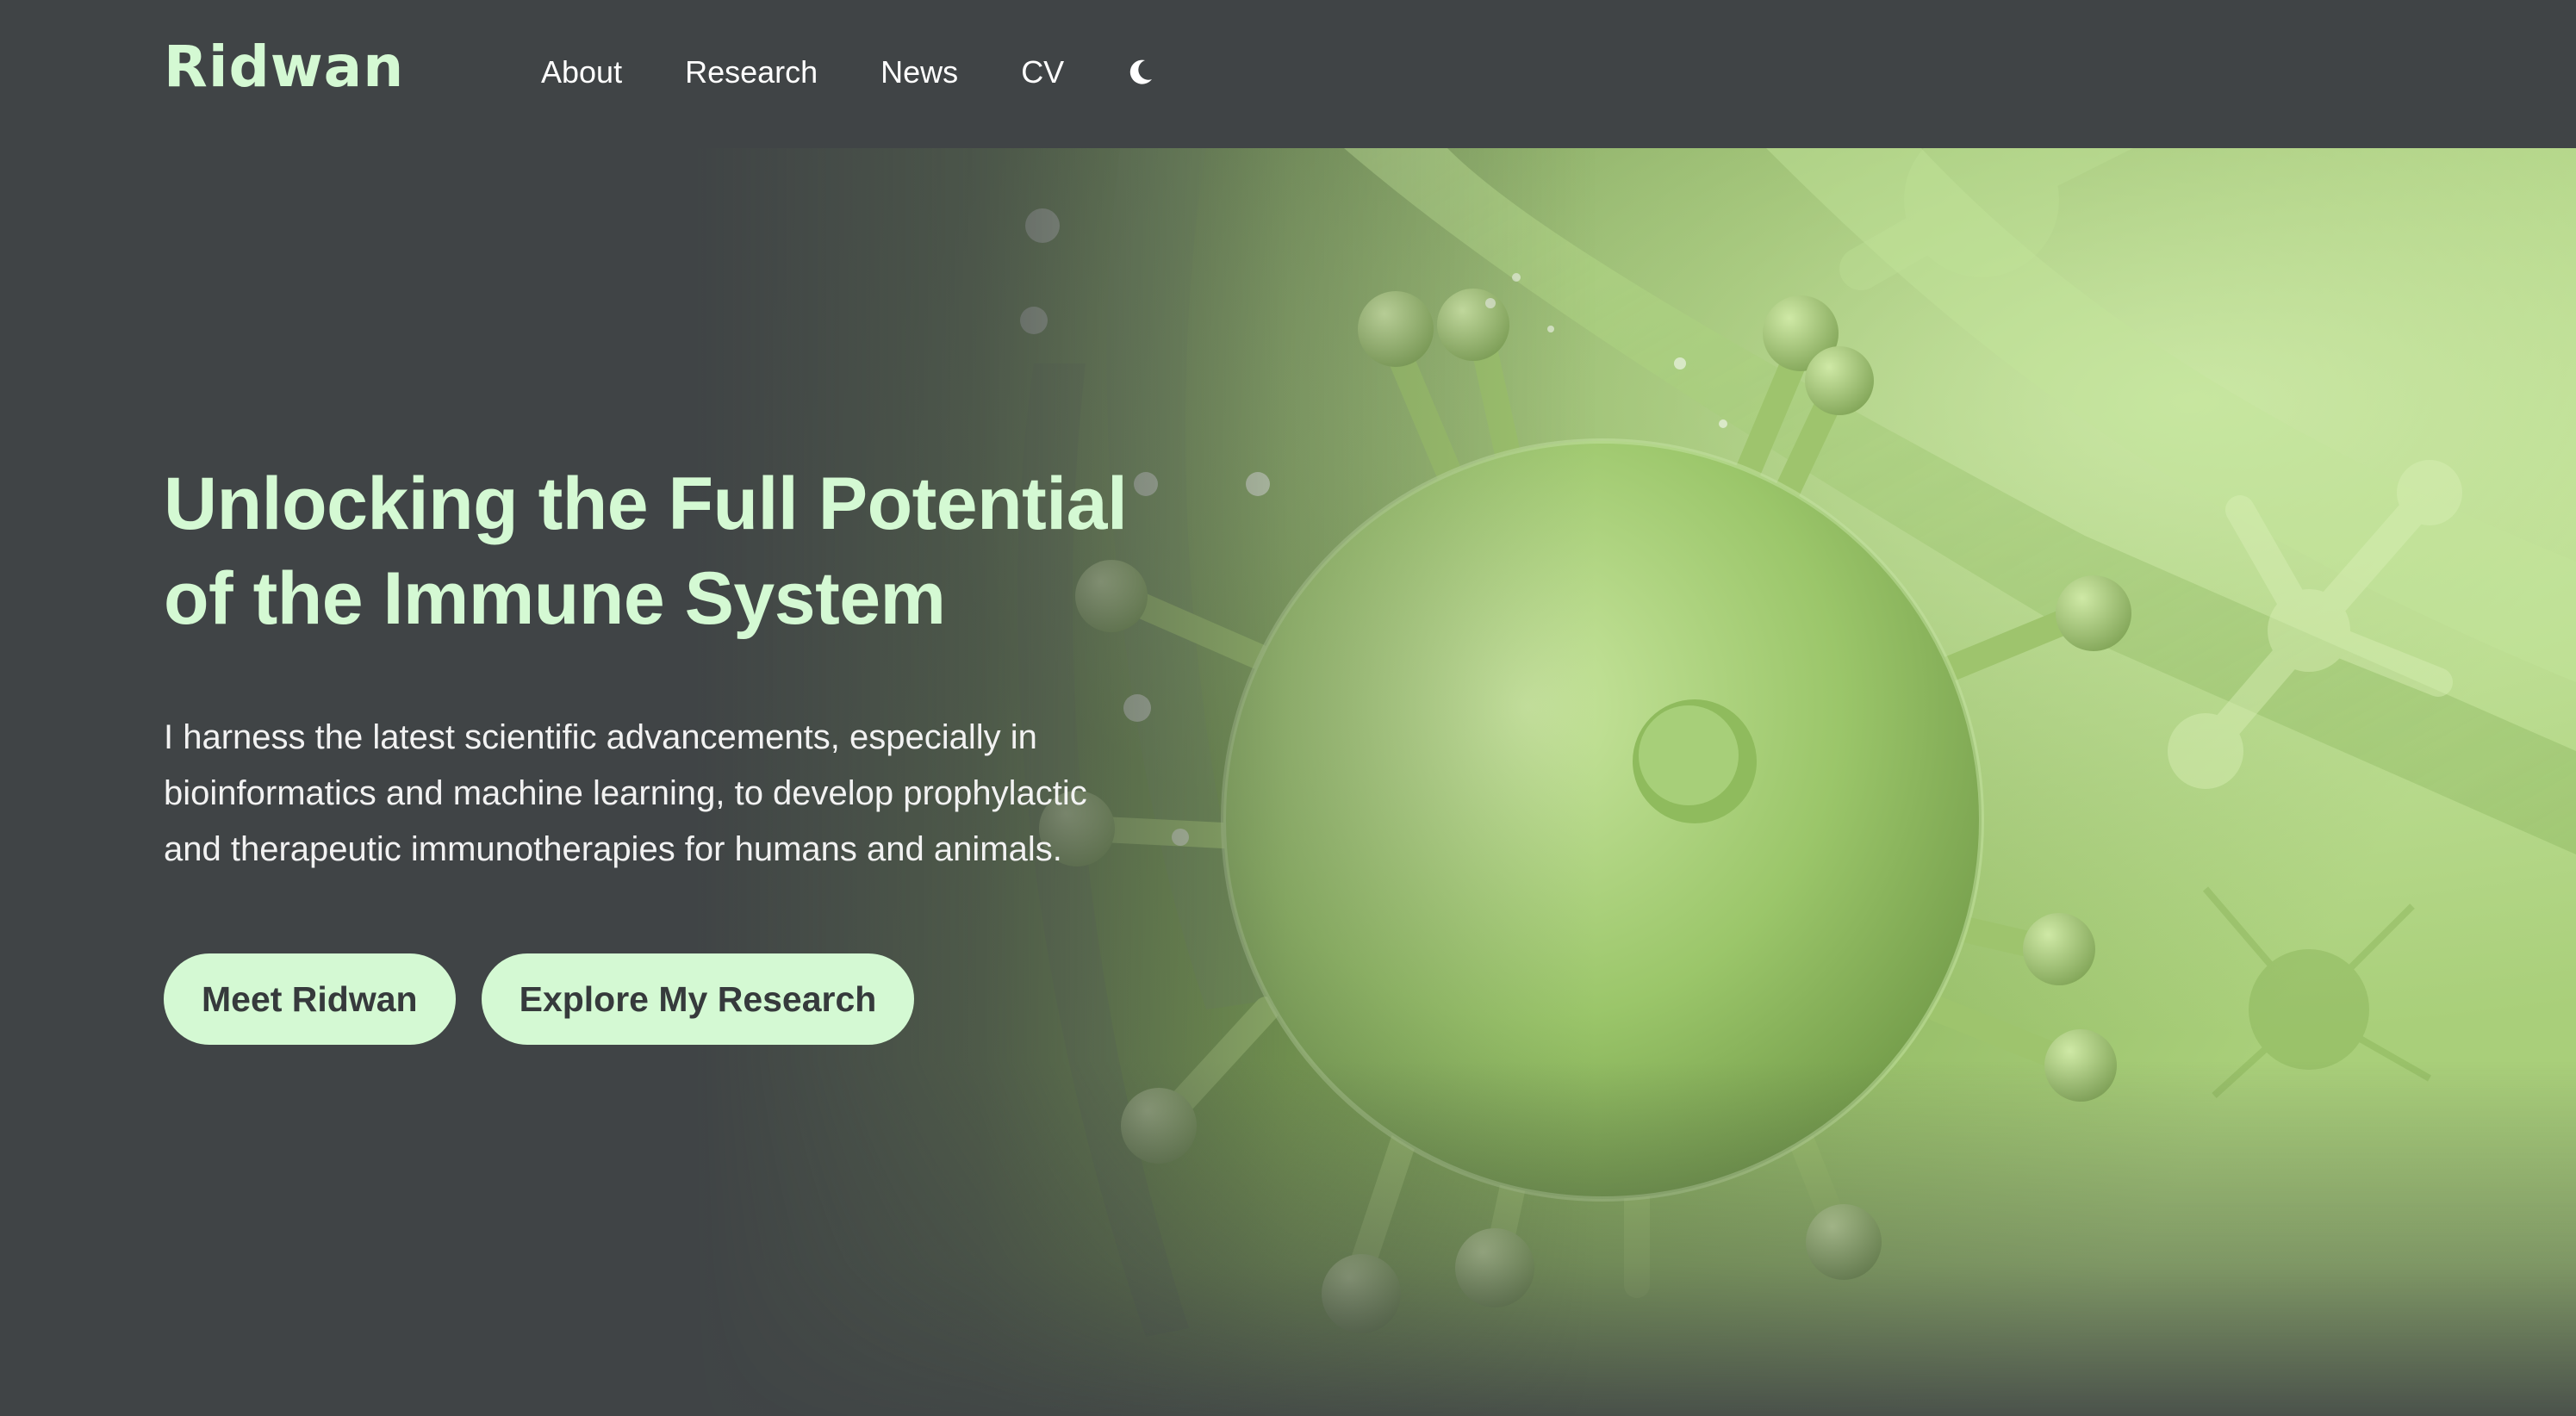 This screenshot has width=2576, height=1416. Describe the element at coordinates (752, 72) in the screenshot. I see `nav-link-research: Research` at that location.